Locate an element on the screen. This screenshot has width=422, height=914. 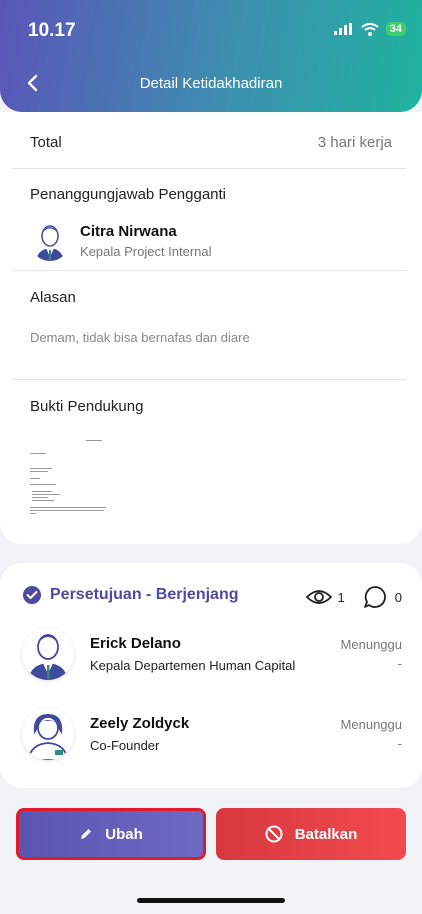
wifi-icon is located at coordinates (370, 29).